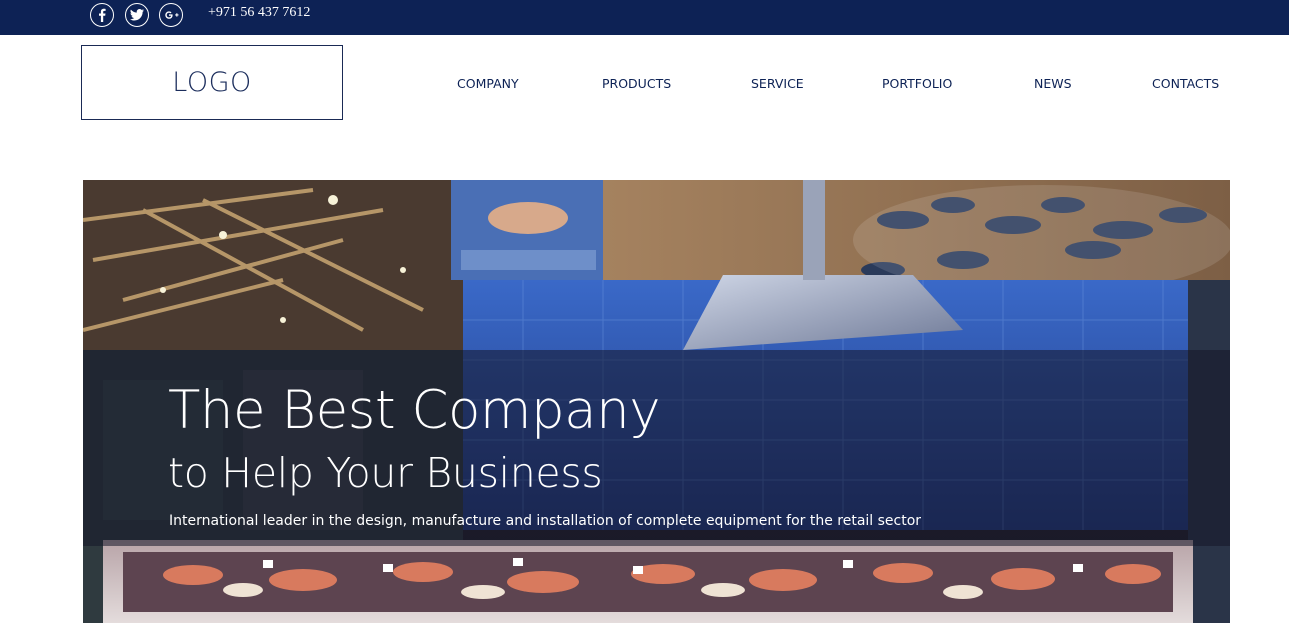 Image resolution: width=1289 pixels, height=623 pixels. I want to click on nav-news: NEWS, so click(1053, 83).